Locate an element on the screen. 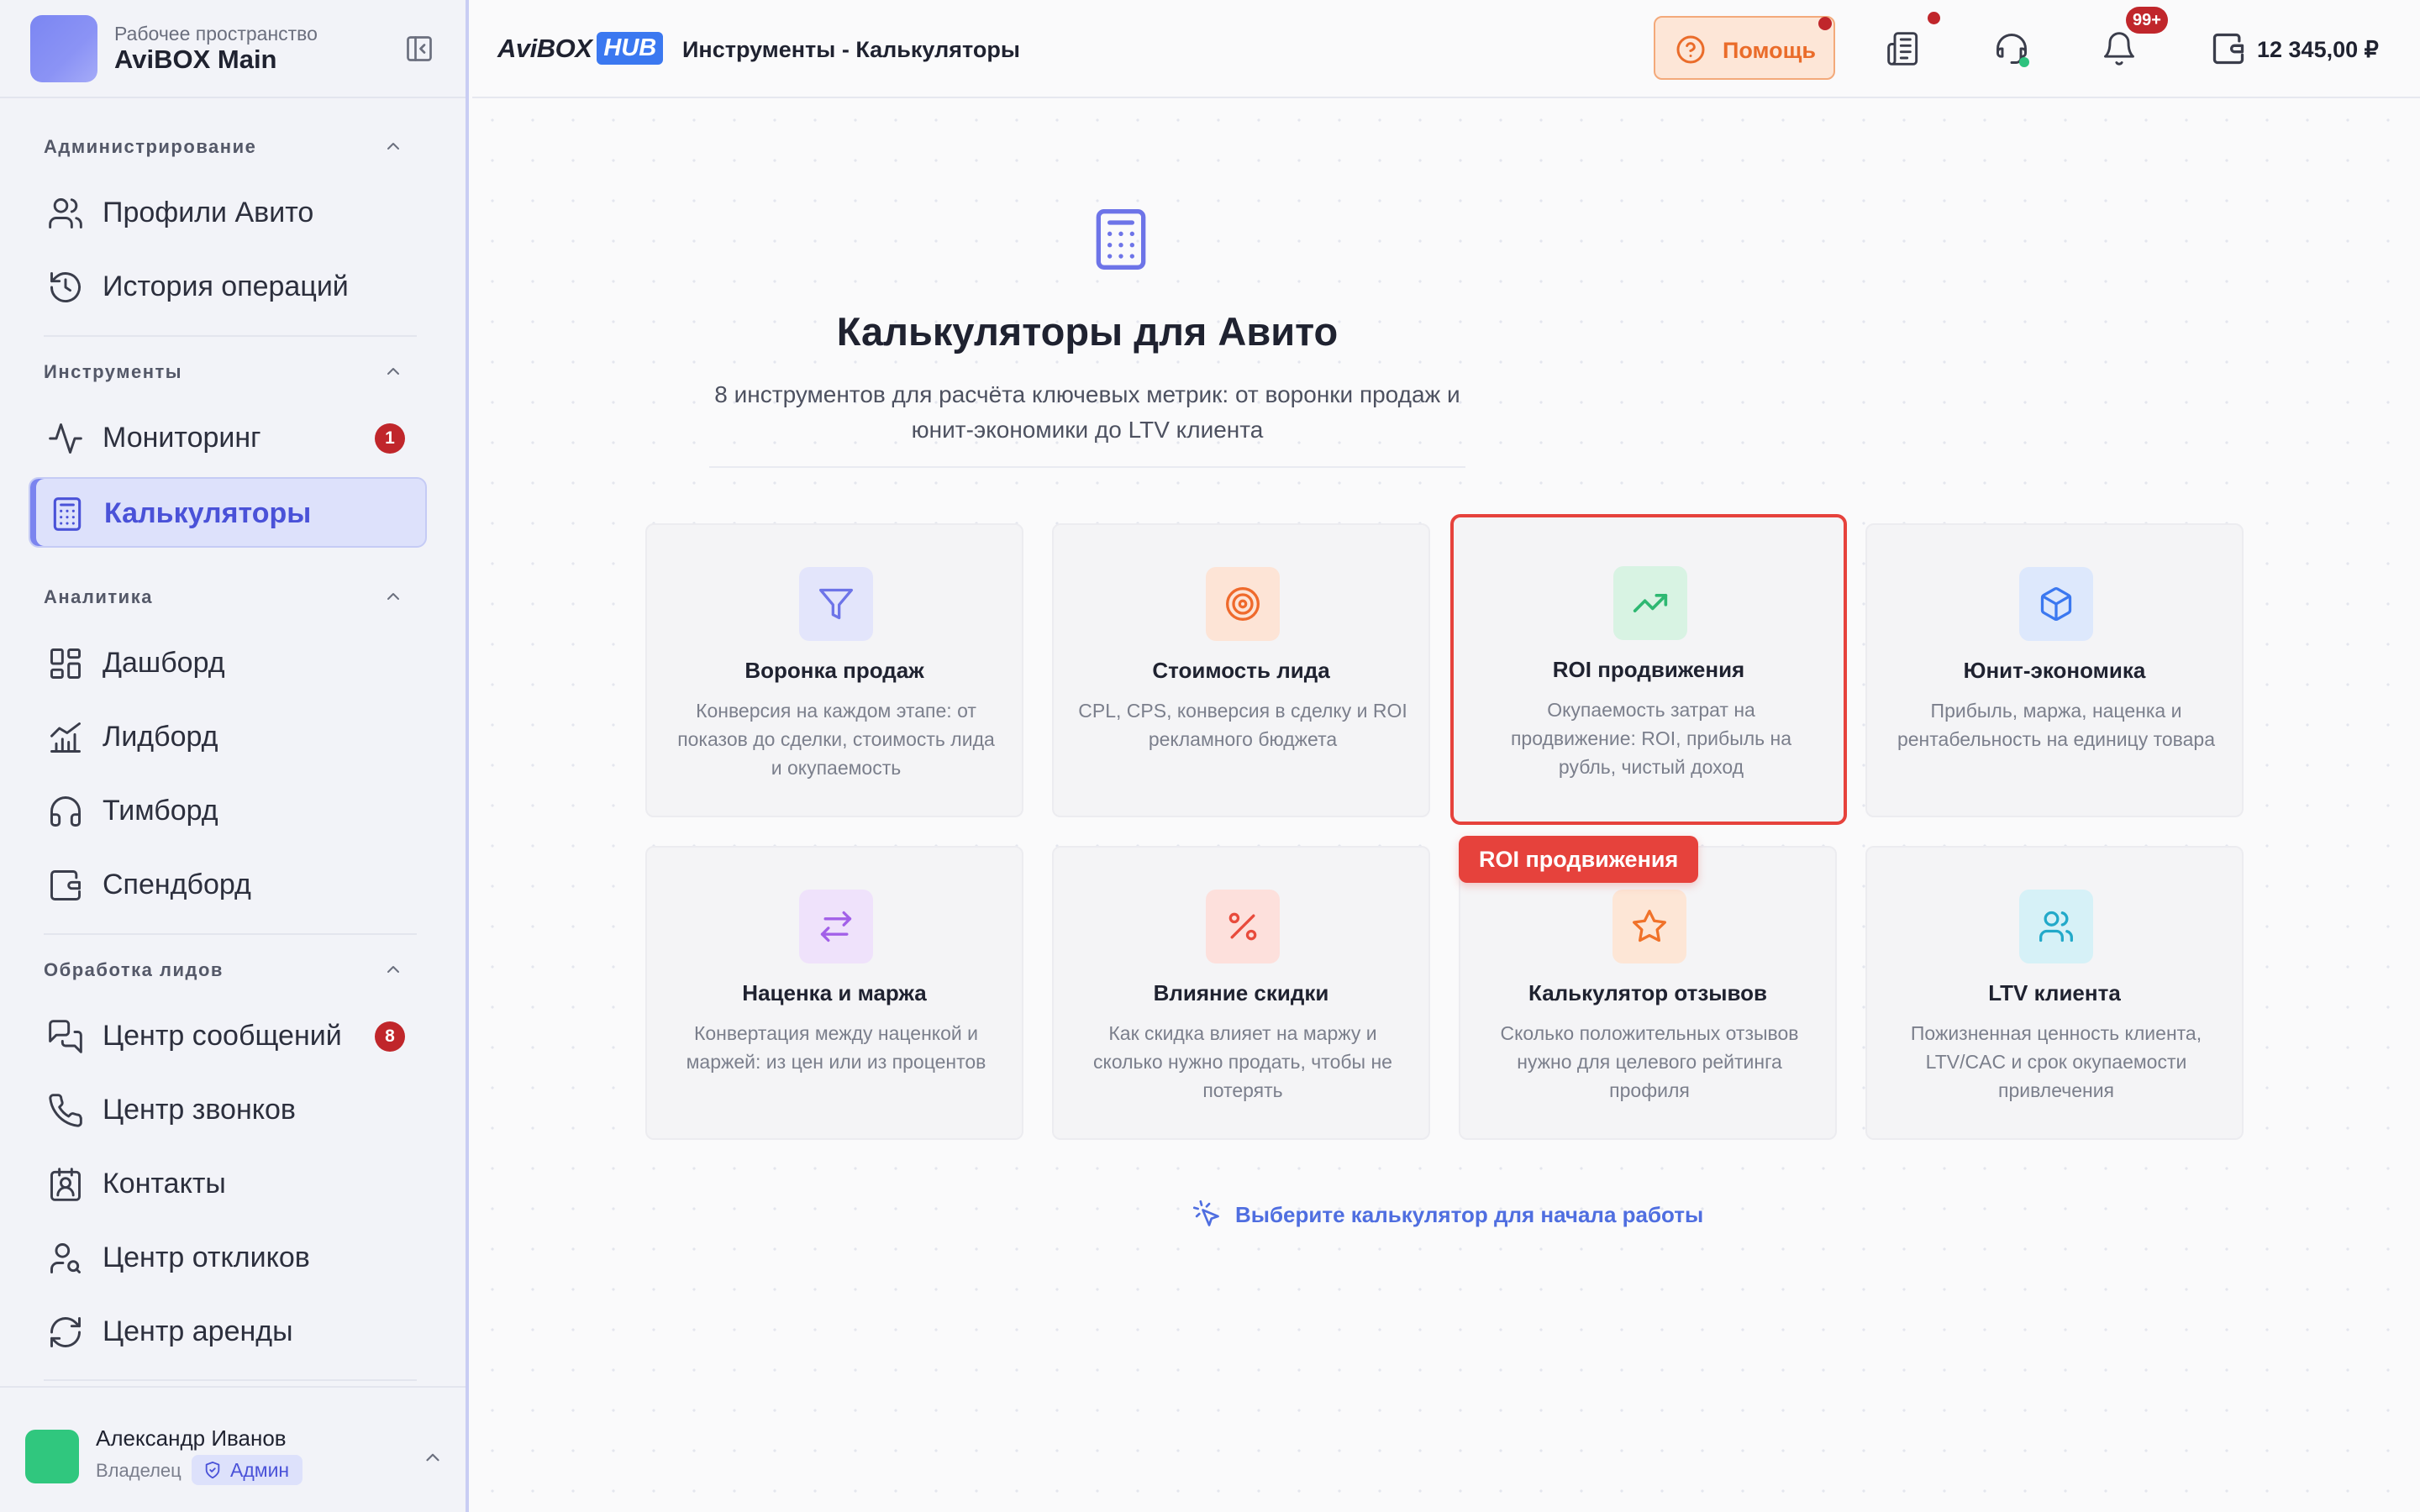 The height and width of the screenshot is (1512, 2420). brand-logo-text: AviBOX is located at coordinates (544, 48).